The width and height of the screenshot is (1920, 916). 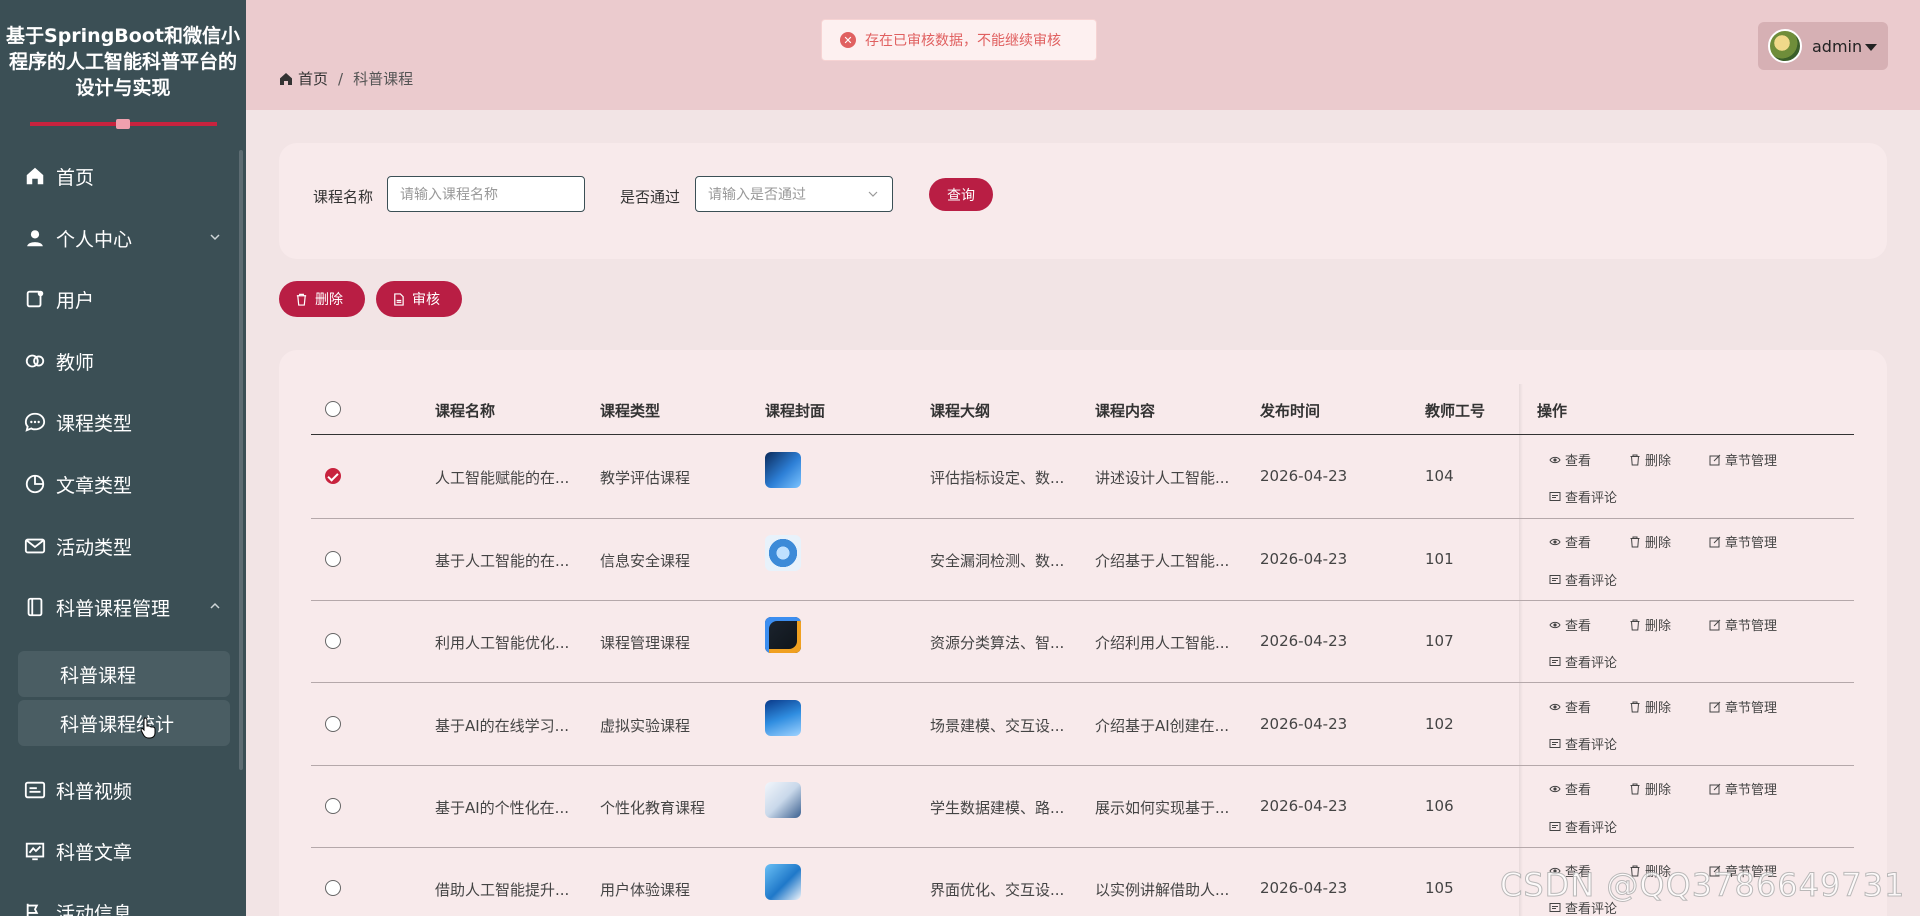 What do you see at coordinates (215, 605) in the screenshot?
I see `chevron-up-icon` at bounding box center [215, 605].